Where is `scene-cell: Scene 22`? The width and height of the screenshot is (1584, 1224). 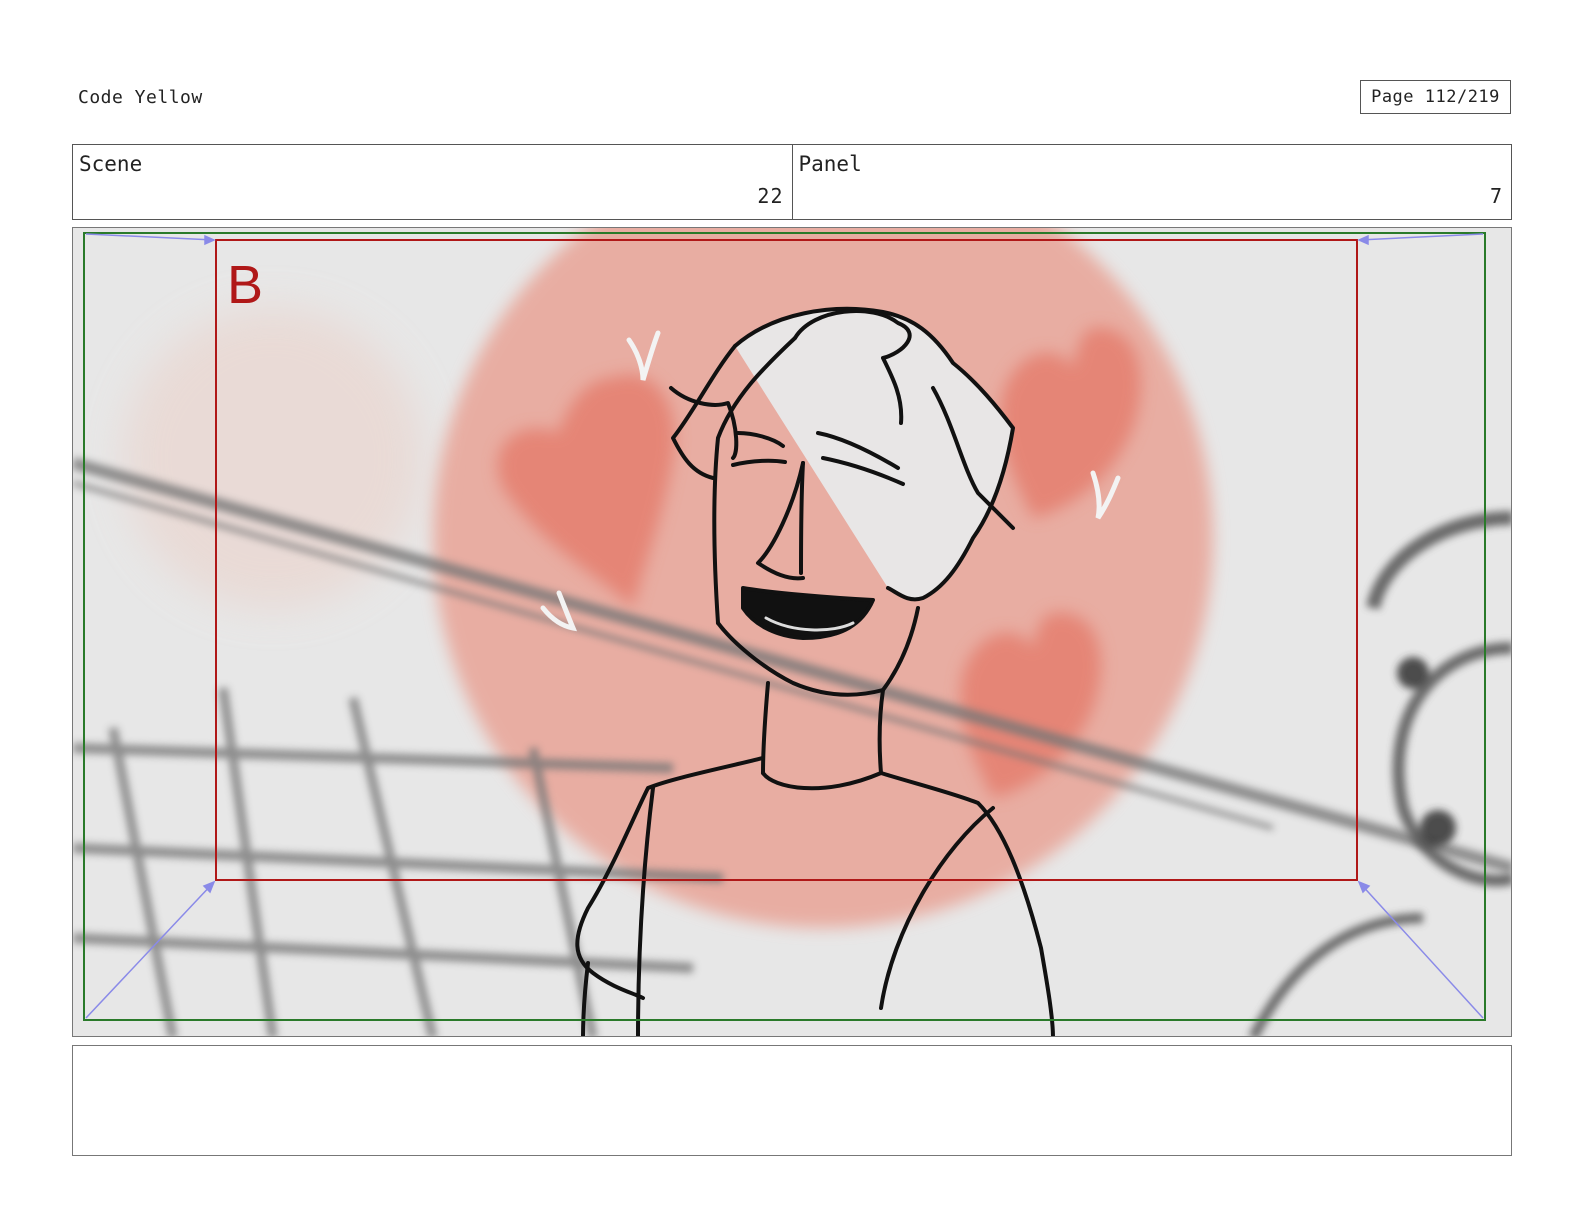
scene-cell: Scene 22 is located at coordinates (432, 182).